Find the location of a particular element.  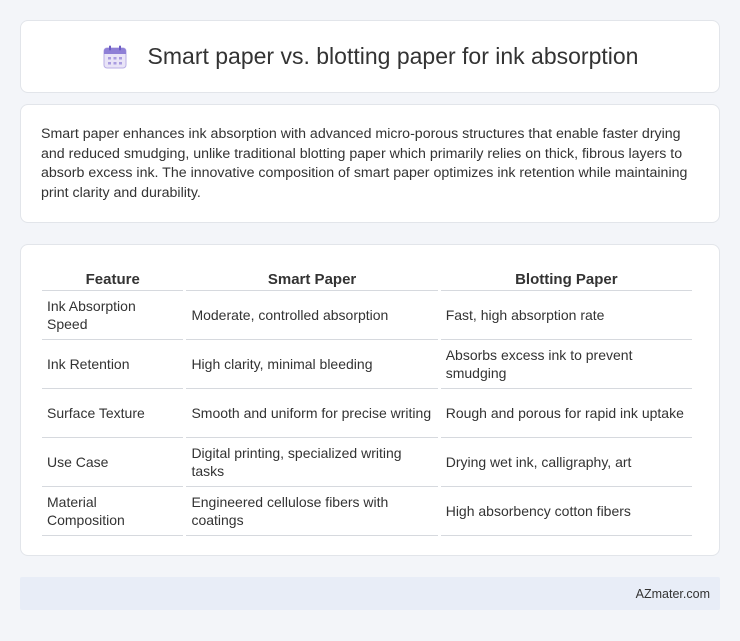

table-header-row: Feature Smart Paper Blotting Paper is located at coordinates (367, 278).